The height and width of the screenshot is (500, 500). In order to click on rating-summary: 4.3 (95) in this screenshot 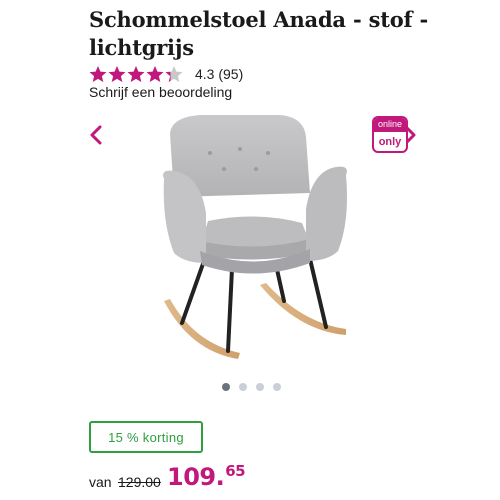, I will do `click(166, 74)`.